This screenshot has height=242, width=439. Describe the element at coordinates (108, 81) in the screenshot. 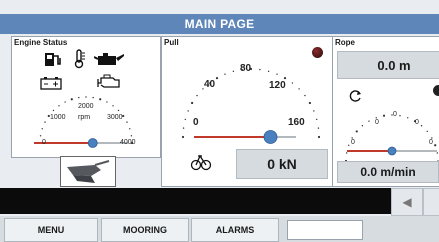

I see `engine-icon` at that location.